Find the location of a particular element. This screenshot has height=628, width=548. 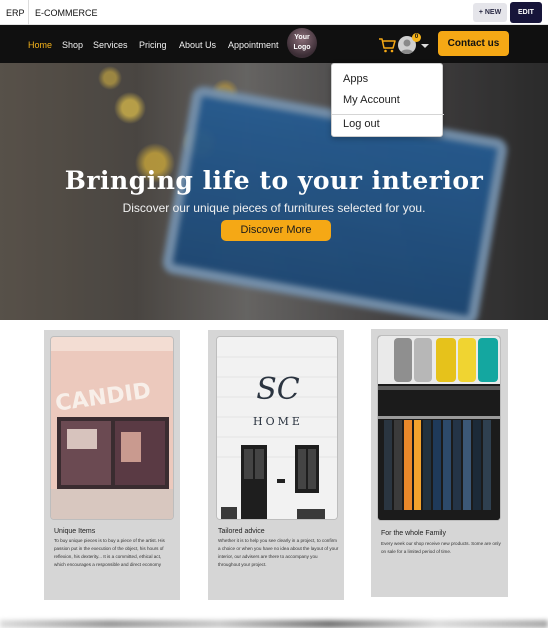

nav-appointment: Appointment is located at coordinates (253, 45).